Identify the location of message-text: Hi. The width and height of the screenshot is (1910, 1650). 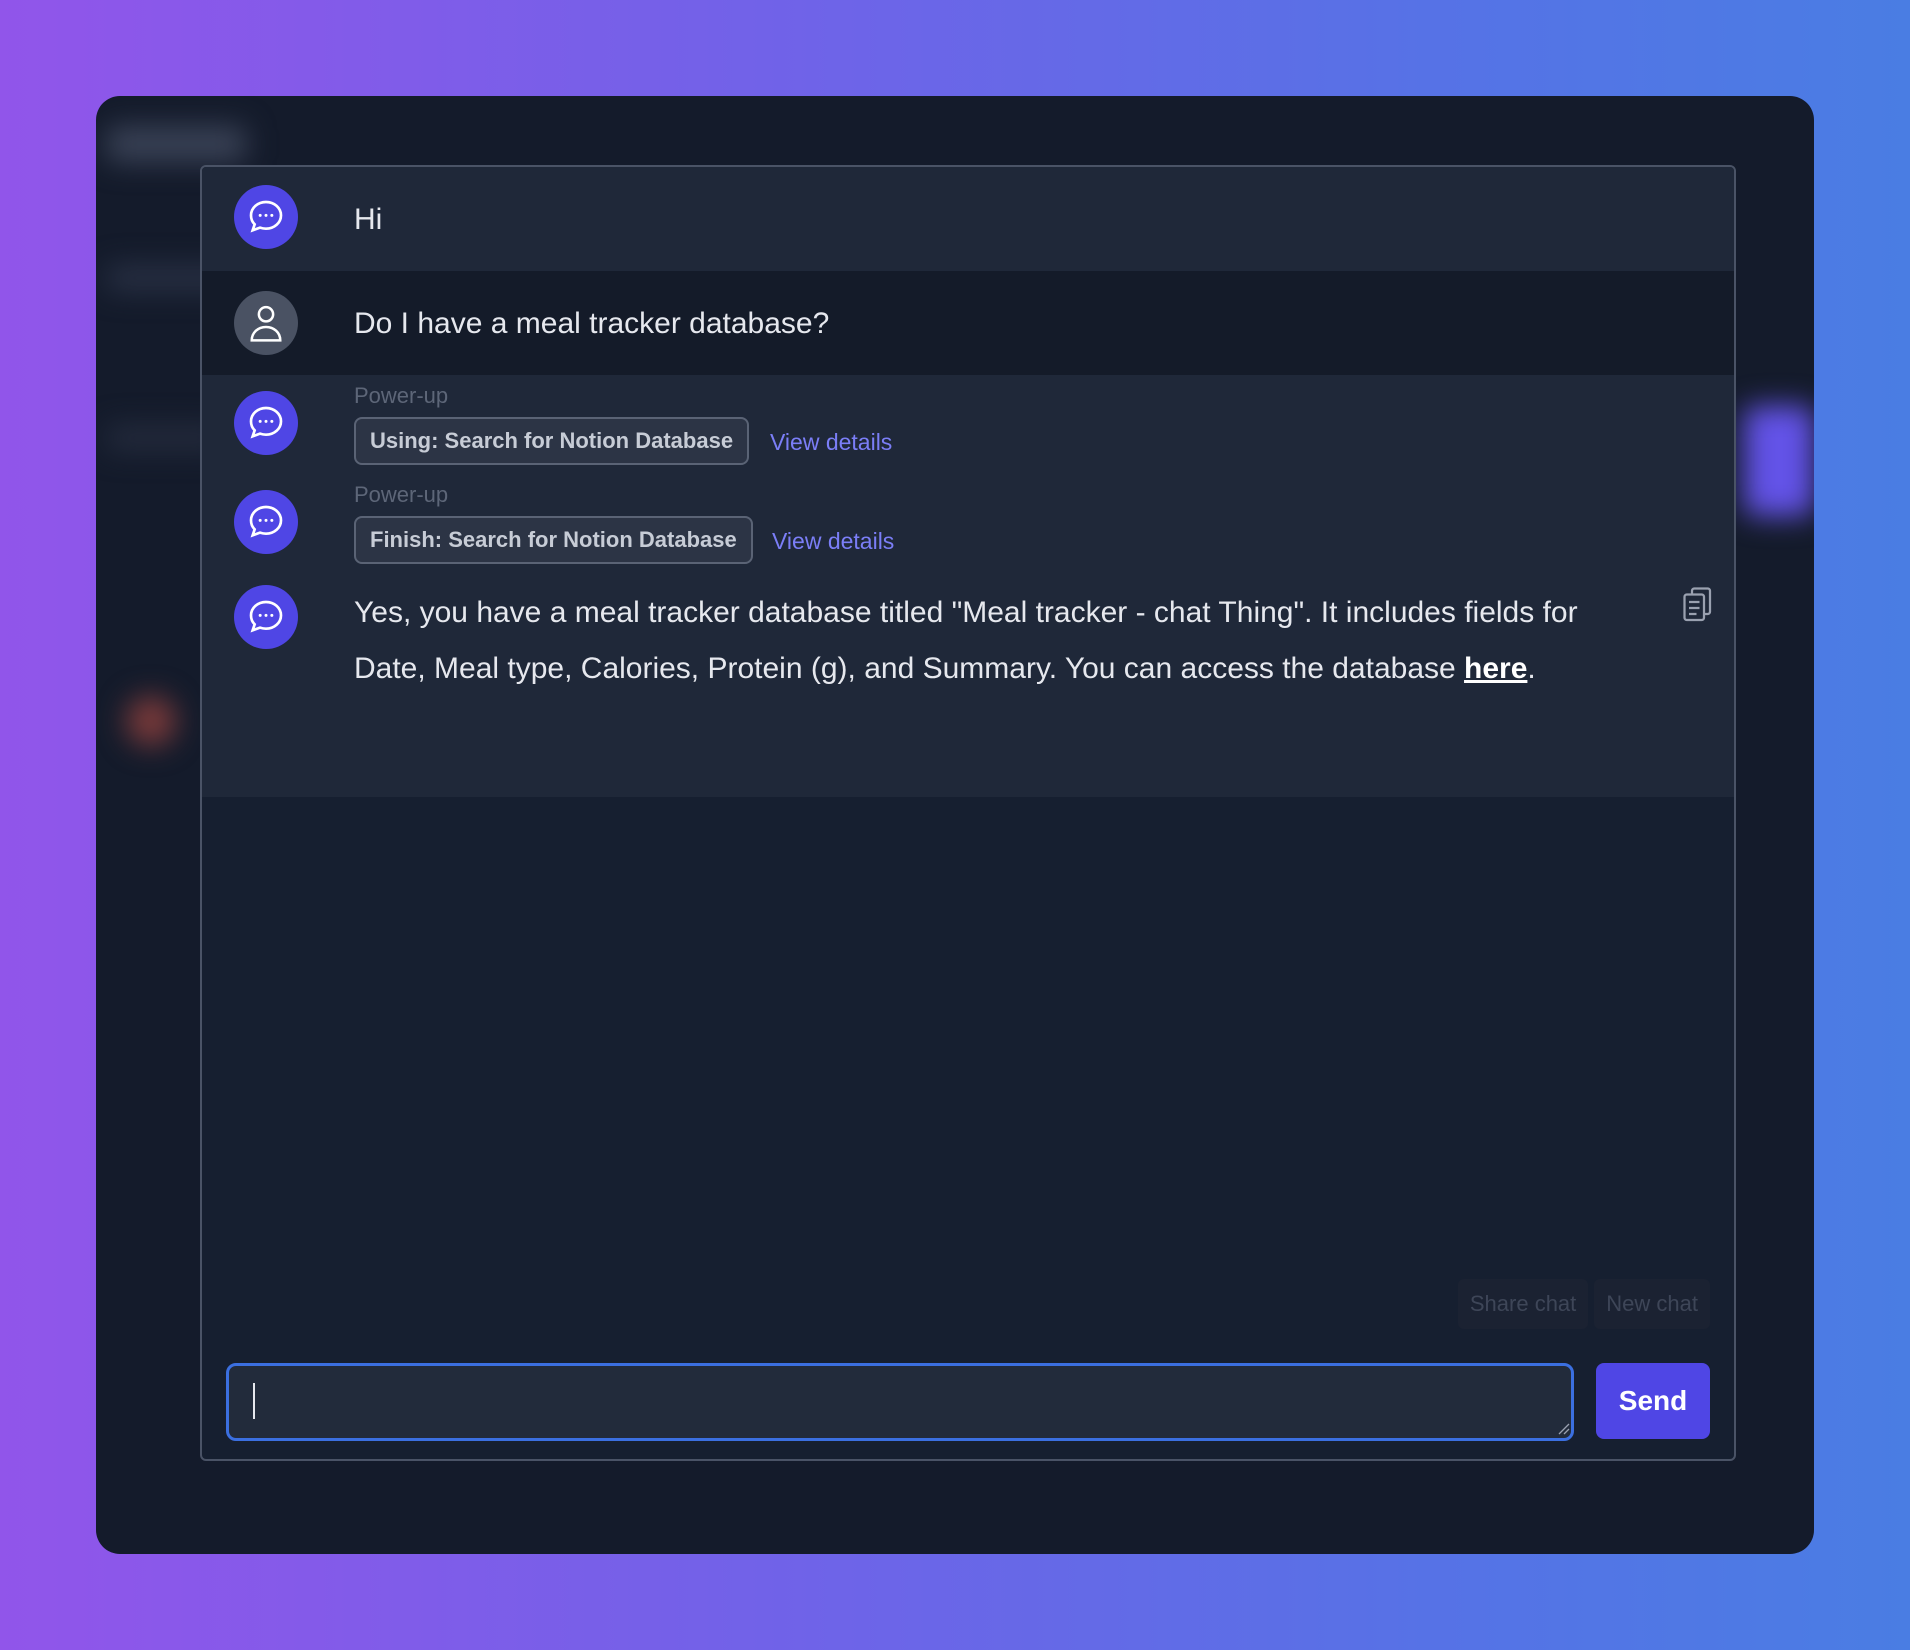
(368, 219).